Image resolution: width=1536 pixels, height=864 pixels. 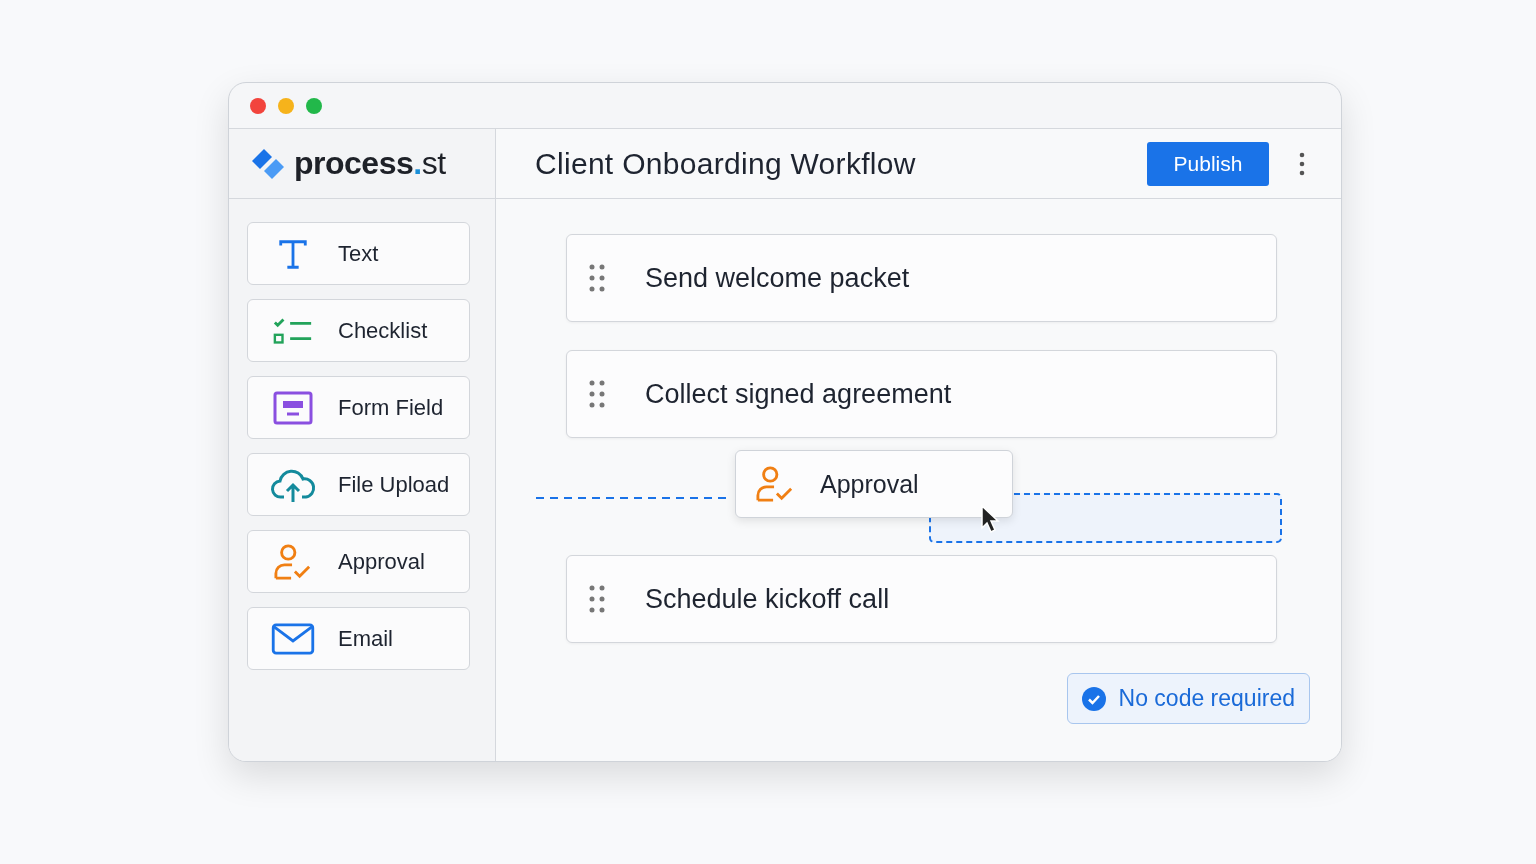 I want to click on close-window-dot, so click(x=258, y=105).